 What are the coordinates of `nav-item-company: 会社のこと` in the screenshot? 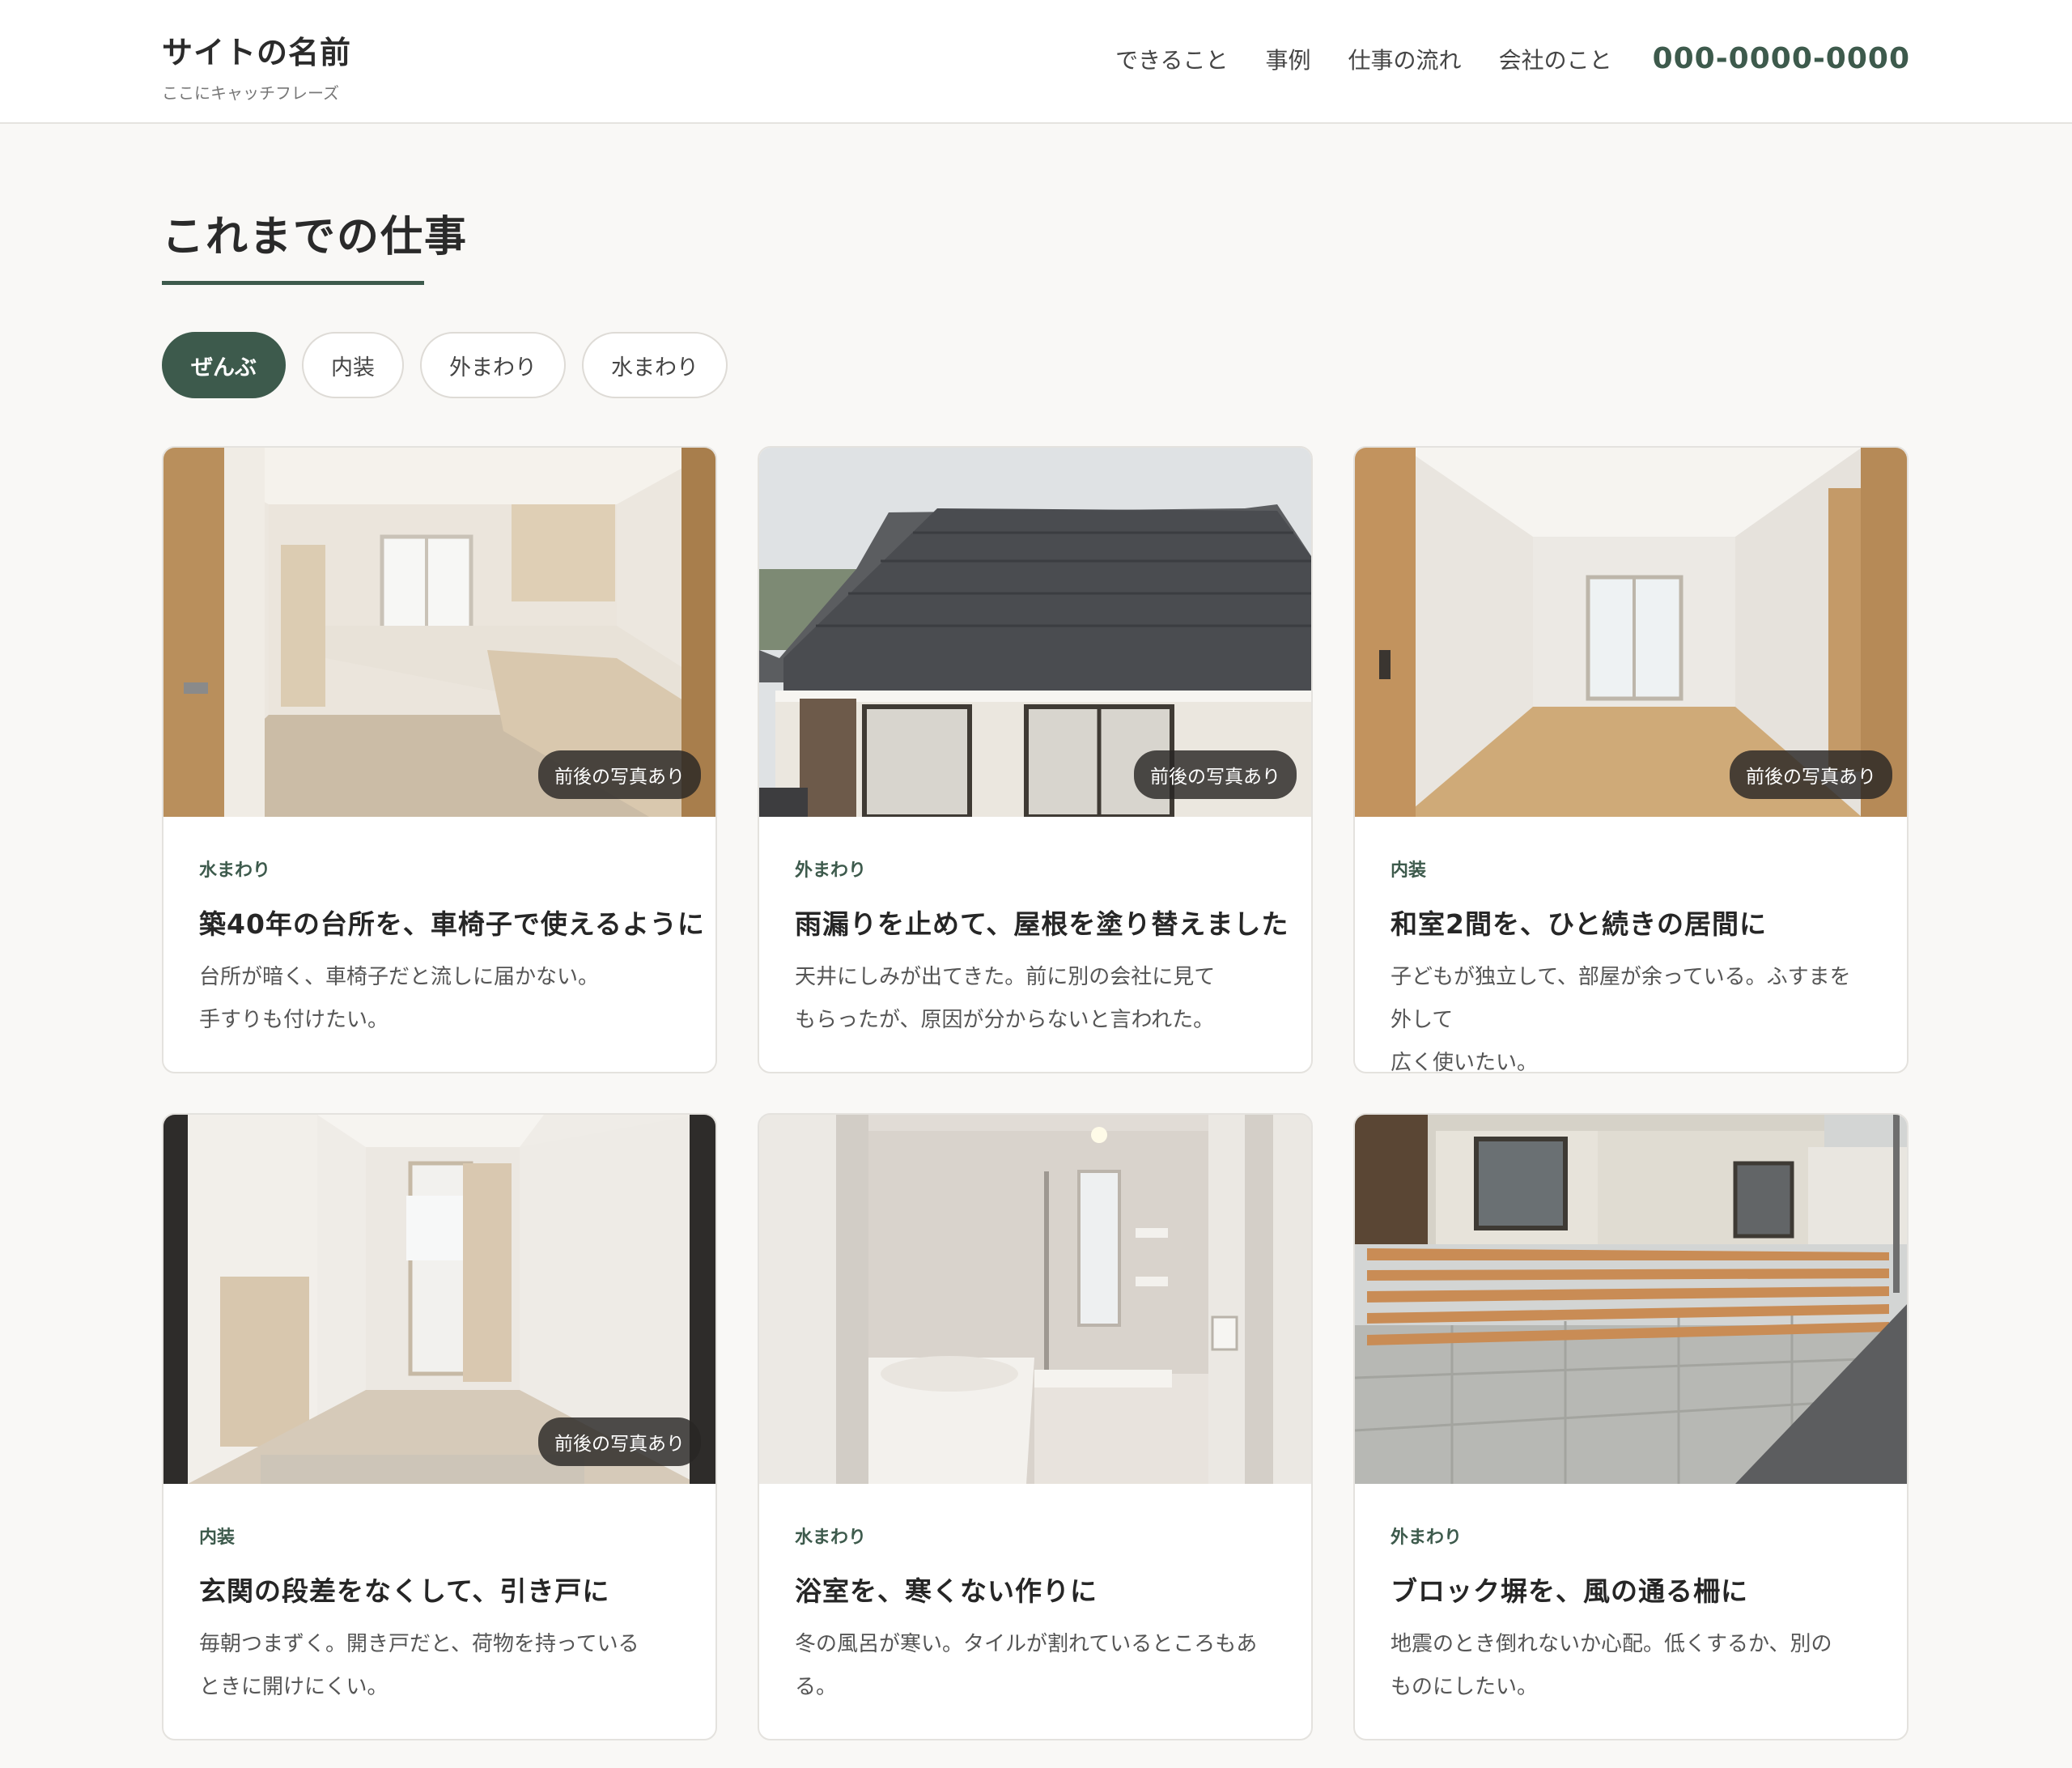 It's located at (1555, 59).